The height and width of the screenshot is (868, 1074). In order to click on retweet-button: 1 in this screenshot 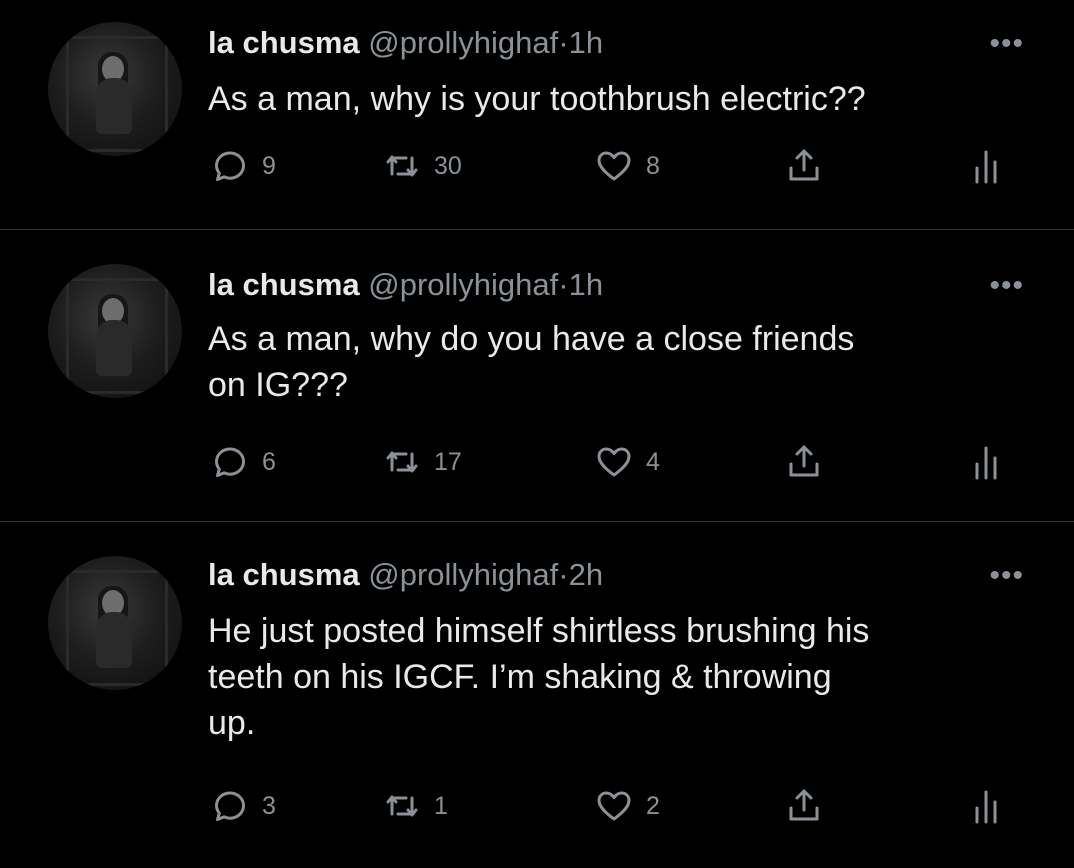, I will do `click(415, 806)`.